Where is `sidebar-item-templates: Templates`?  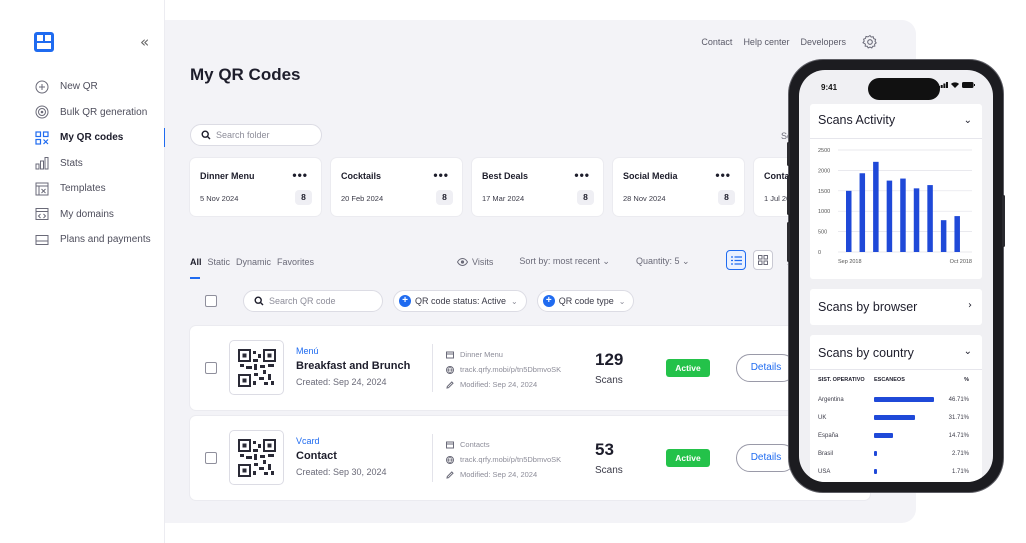
sidebar-item-templates: Templates is located at coordinates (82, 189).